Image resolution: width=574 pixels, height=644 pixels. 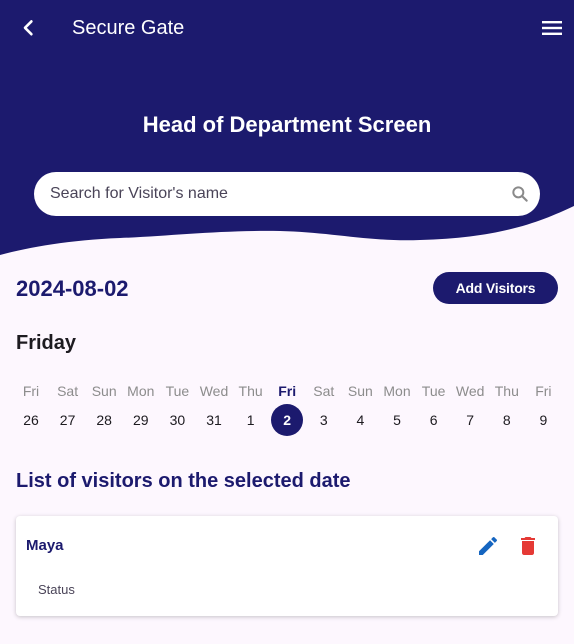 I want to click on calendar-day-number: 26, so click(x=31, y=420).